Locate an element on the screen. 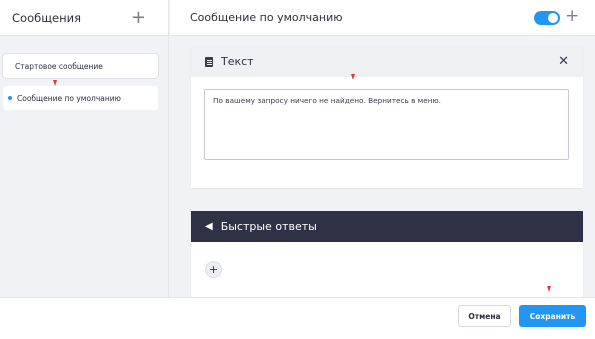  reply-arrow-icon: ◀ is located at coordinates (209, 226).